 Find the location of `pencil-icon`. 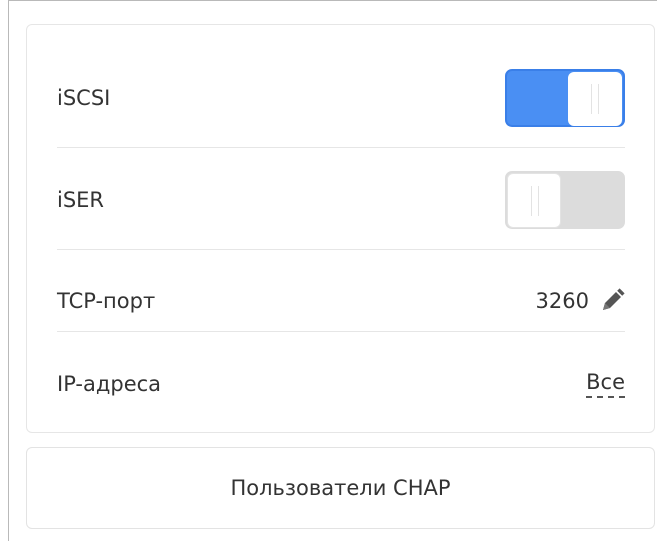

pencil-icon is located at coordinates (612, 301).